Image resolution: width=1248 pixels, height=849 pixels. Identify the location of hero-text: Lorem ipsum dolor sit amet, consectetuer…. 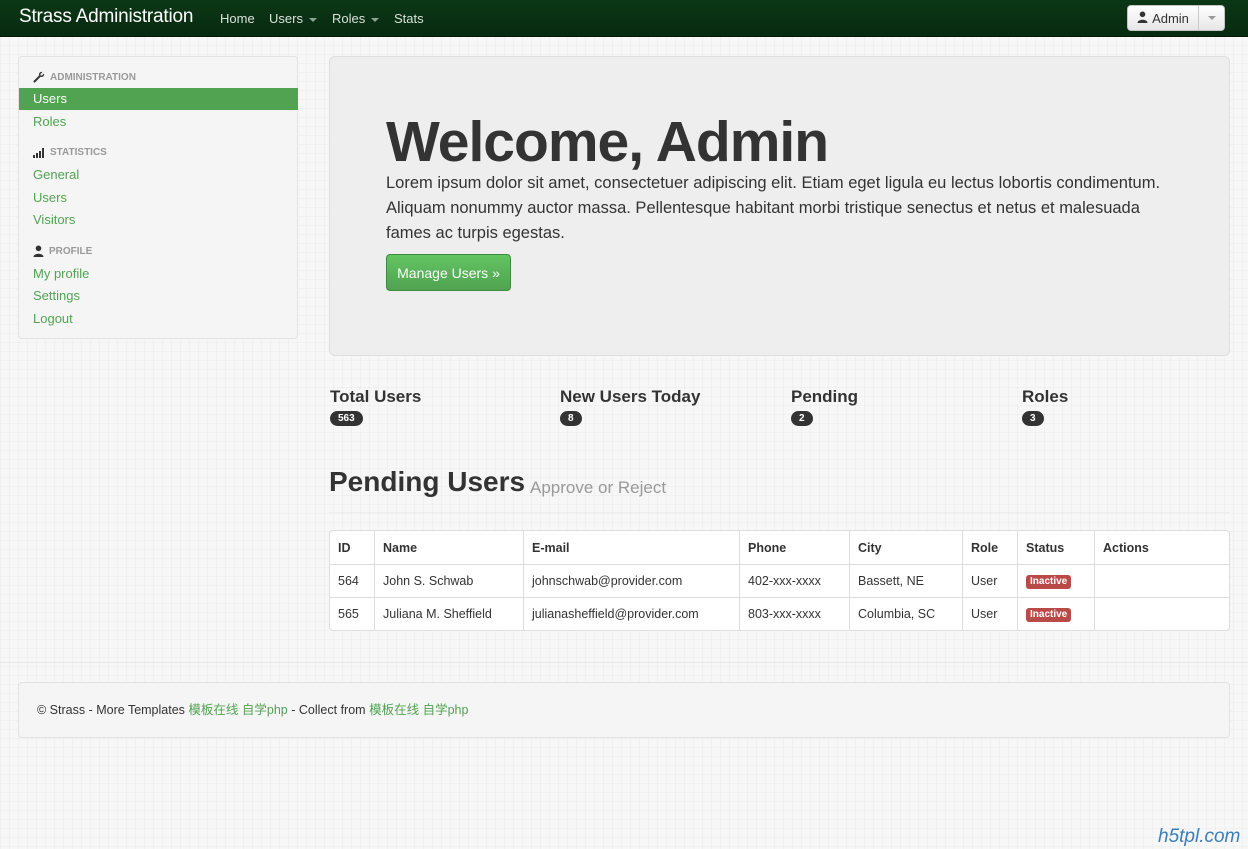
(773, 208).